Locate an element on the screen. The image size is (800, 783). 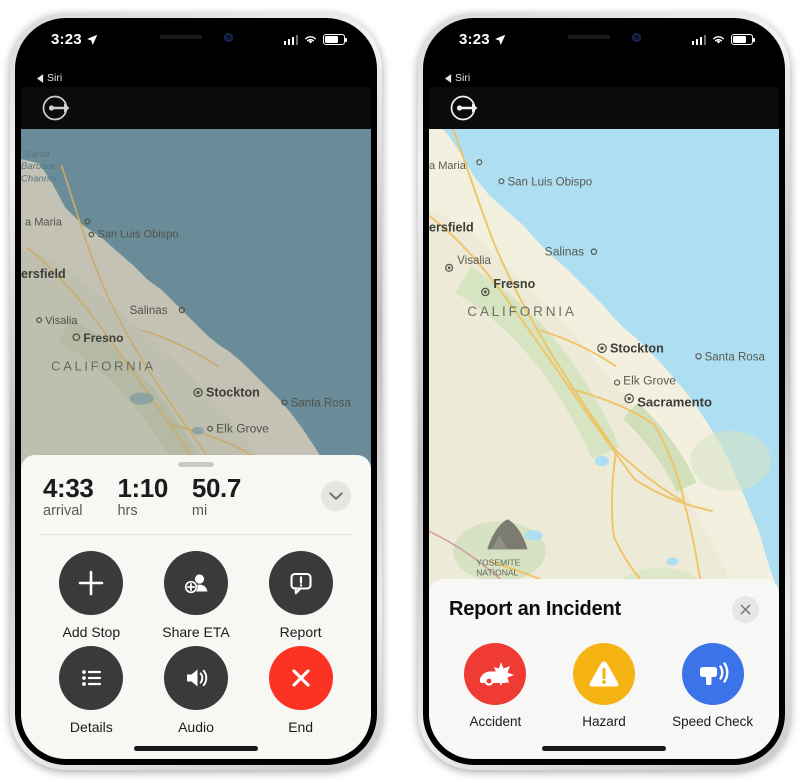
report-button is located at coordinates (300, 583).